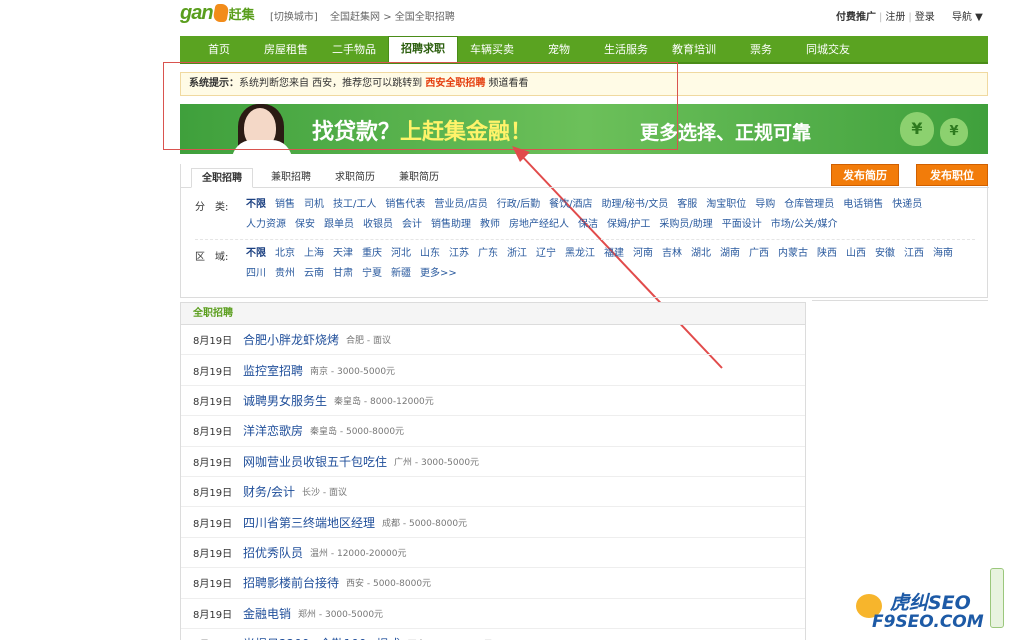 The image size is (1013, 640). What do you see at coordinates (885, 254) in the screenshot?
I see `region-link: 安徽` at bounding box center [885, 254].